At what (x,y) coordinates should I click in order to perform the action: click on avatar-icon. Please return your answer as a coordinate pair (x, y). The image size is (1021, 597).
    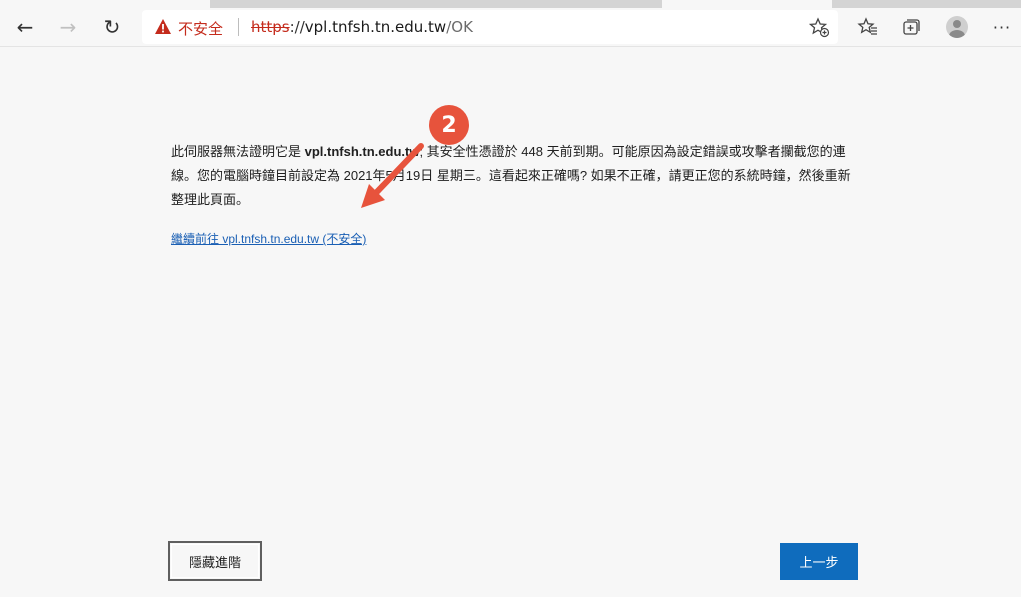
    Looking at the image, I should click on (957, 27).